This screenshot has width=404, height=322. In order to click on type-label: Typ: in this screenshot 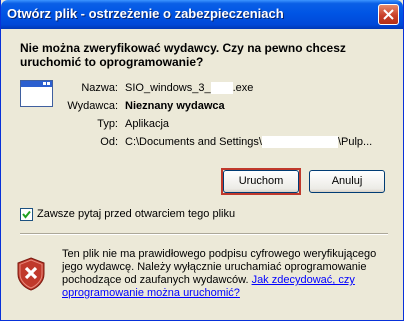, I will do `click(107, 124)`.